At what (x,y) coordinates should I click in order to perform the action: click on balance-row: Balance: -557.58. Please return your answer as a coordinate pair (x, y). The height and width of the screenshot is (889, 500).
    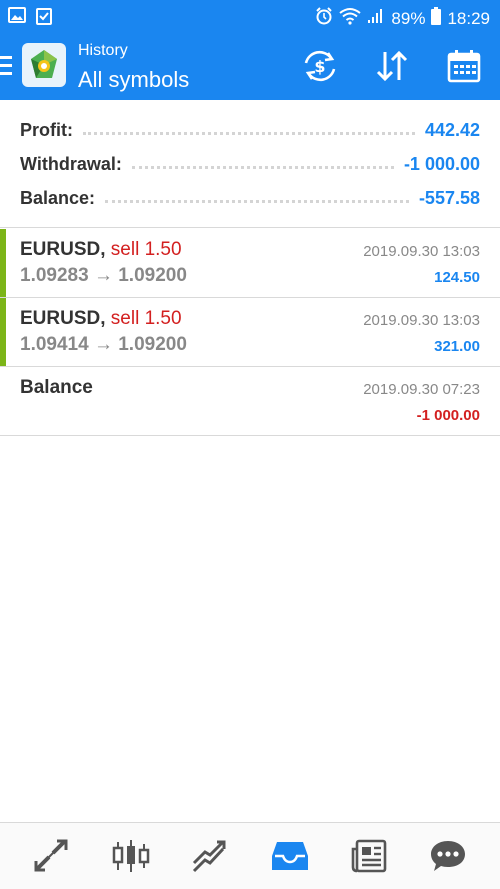
    Looking at the image, I should click on (250, 198).